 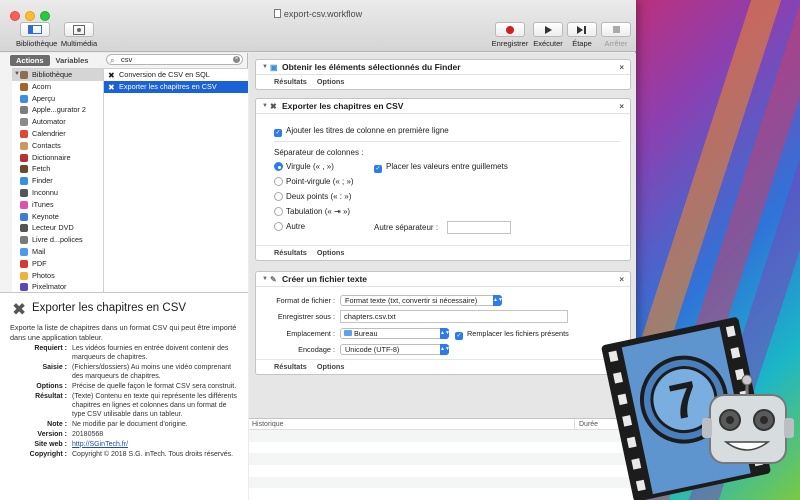 What do you see at coordinates (343, 106) in the screenshot?
I see `card-title: Exporter les chapitres en CSV` at bounding box center [343, 106].